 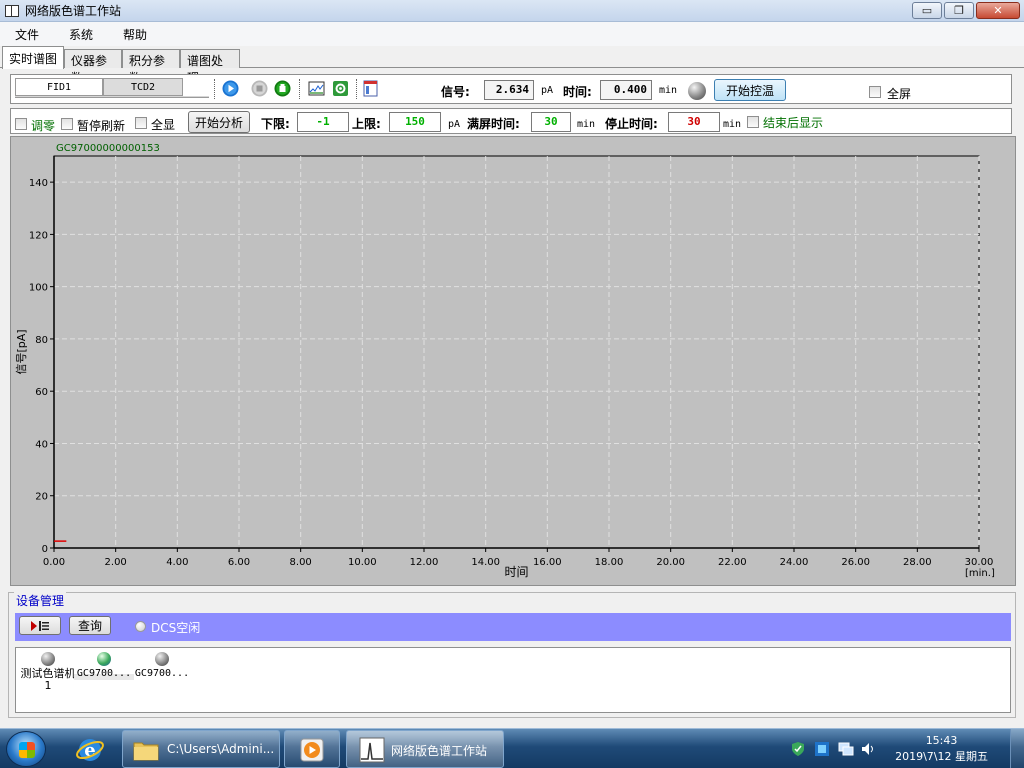 What do you see at coordinates (41, 497) in the screenshot?
I see `y-tick-label: 20` at bounding box center [41, 497].